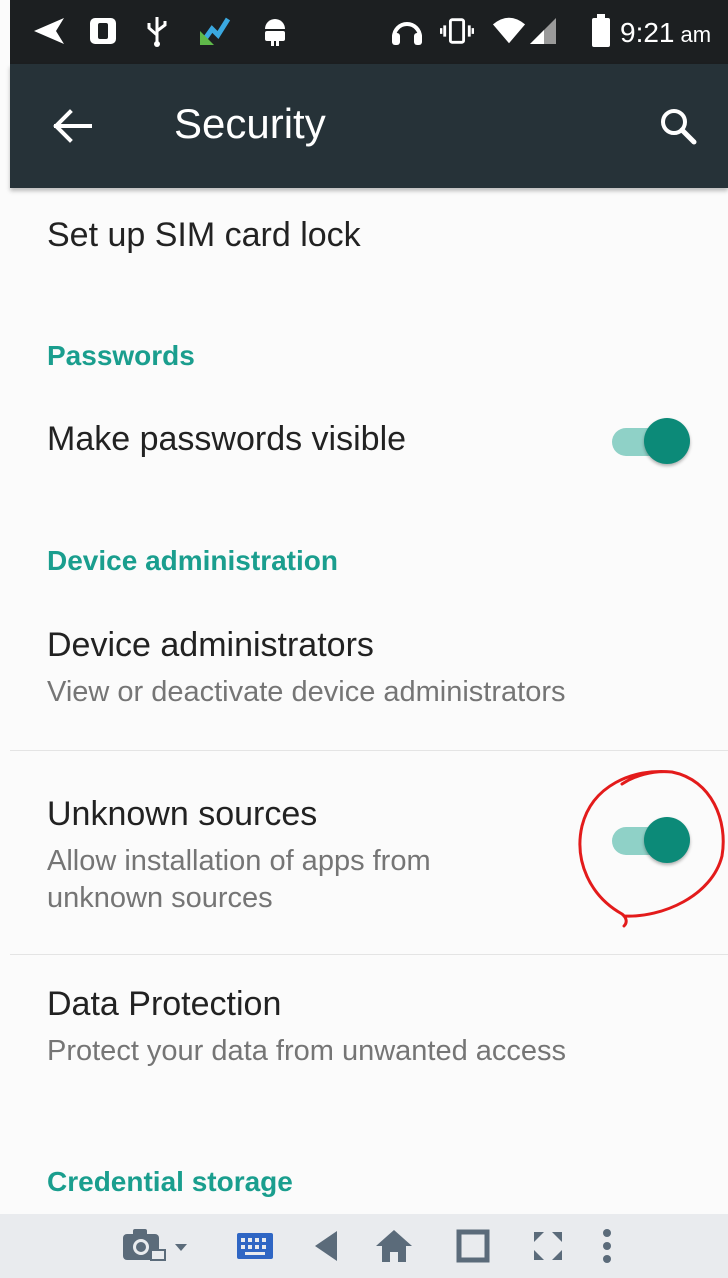 The height and width of the screenshot is (1278, 728). What do you see at coordinates (192, 560) in the screenshot?
I see `device-administration-category: Device administration` at bounding box center [192, 560].